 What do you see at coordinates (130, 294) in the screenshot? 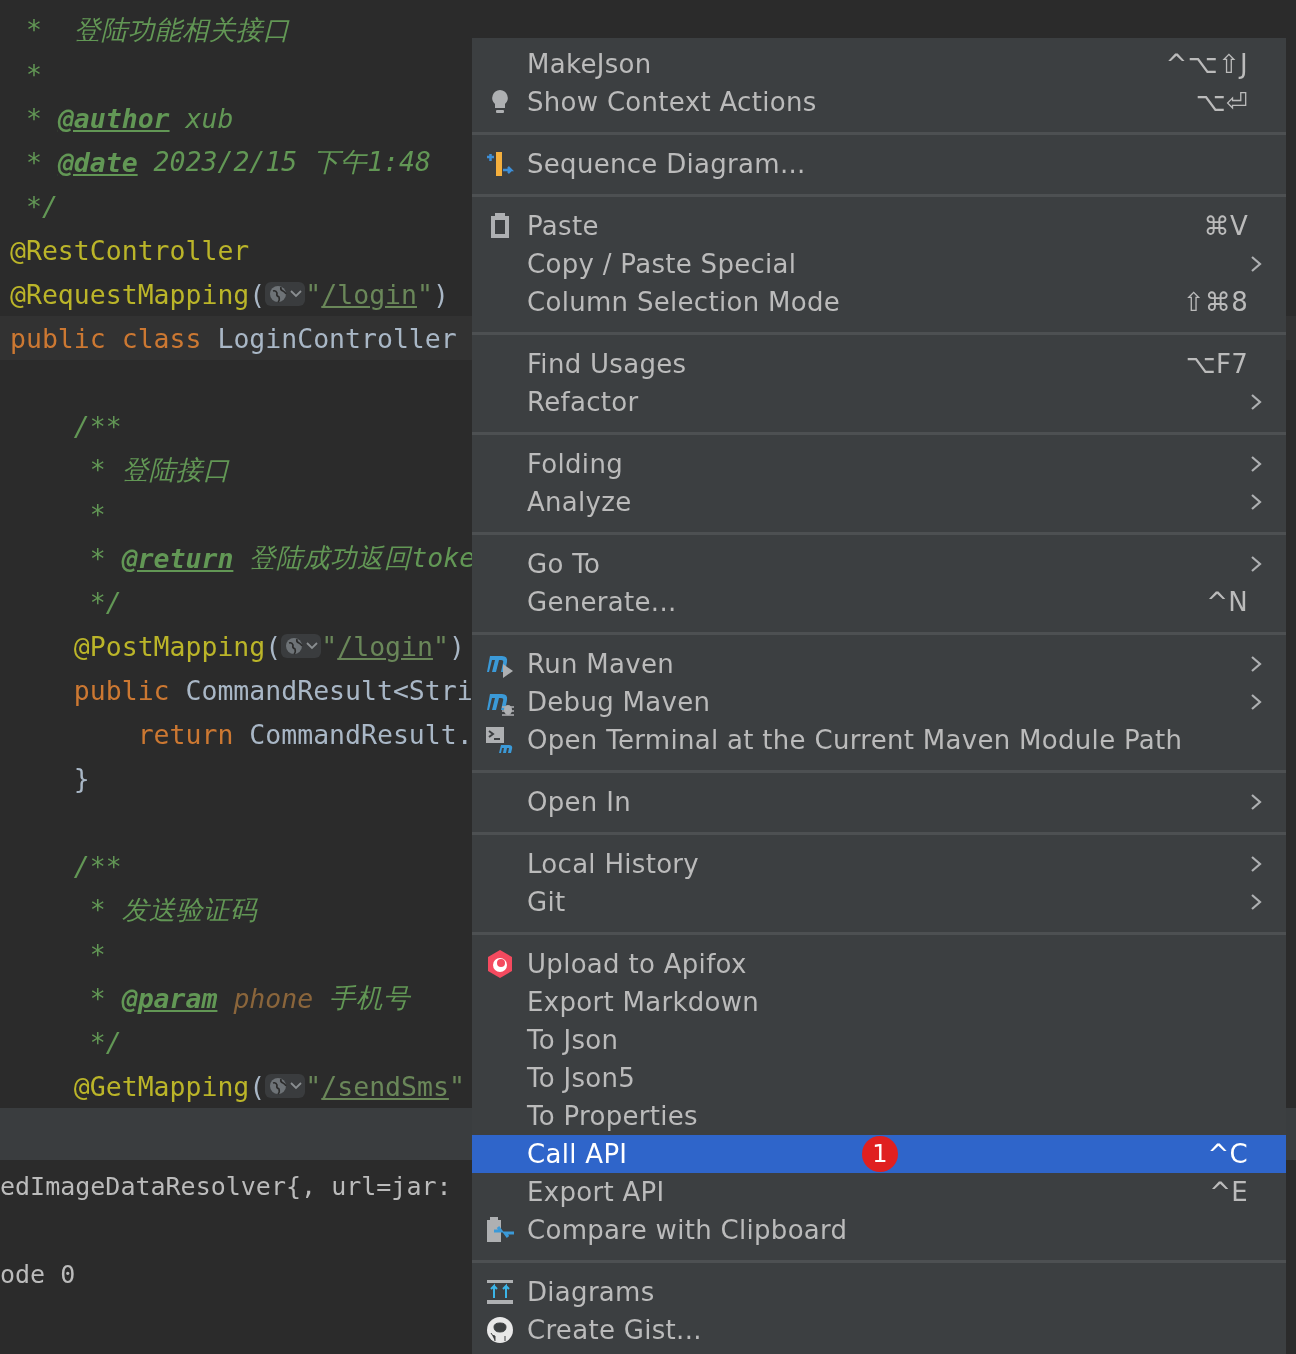
I see `annotation: @RequestMapping` at bounding box center [130, 294].